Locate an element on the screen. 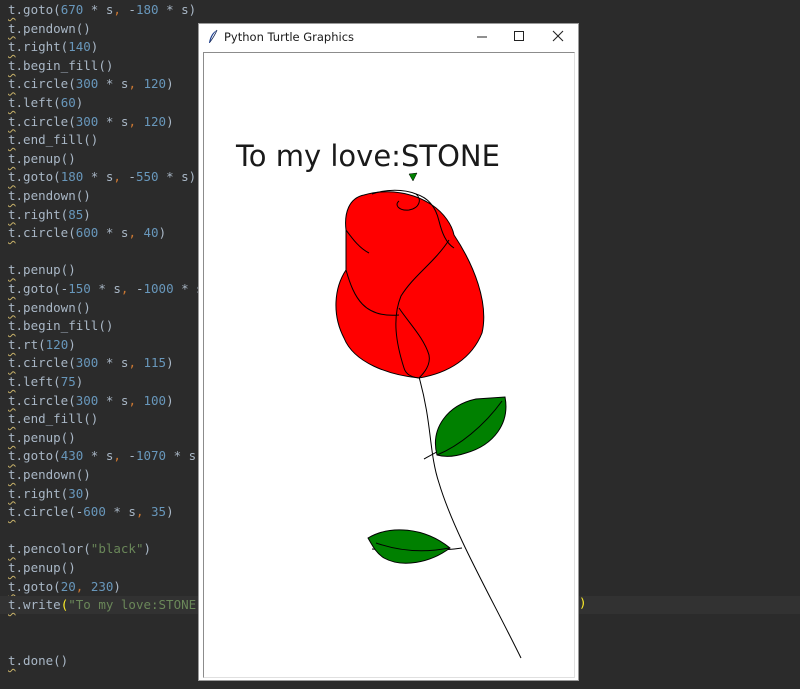 This screenshot has height=689, width=800. hidden-line-tail: ) is located at coordinates (583, 602).